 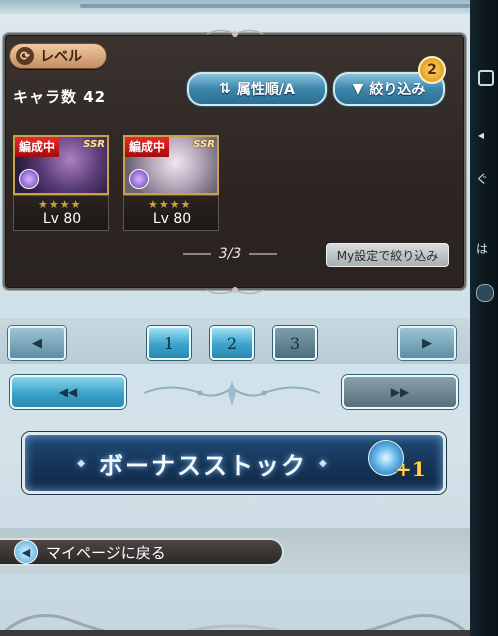 I want to click on sort-arrows-icon: ⇅, so click(x=225, y=89).